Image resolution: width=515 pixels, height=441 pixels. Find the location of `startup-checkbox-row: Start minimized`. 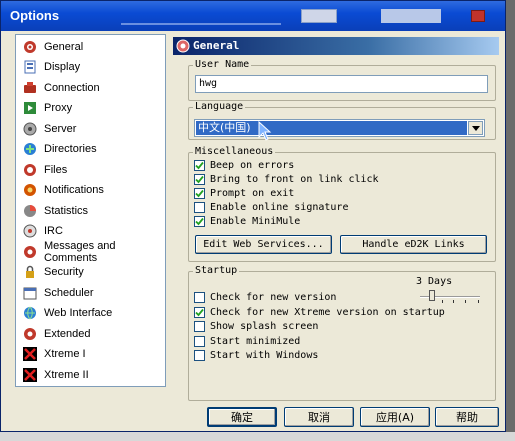

startup-checkbox-row: Start minimized is located at coordinates (247, 341).